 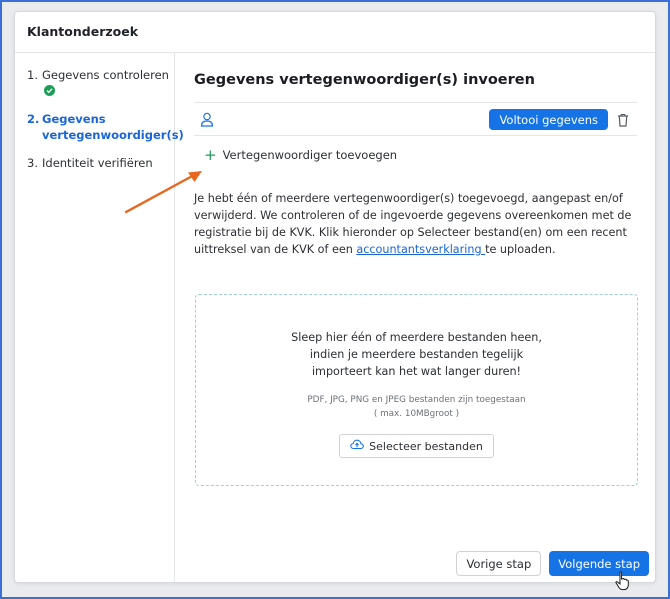 I want to click on previous-step-button: Vorige stap, so click(x=499, y=563).